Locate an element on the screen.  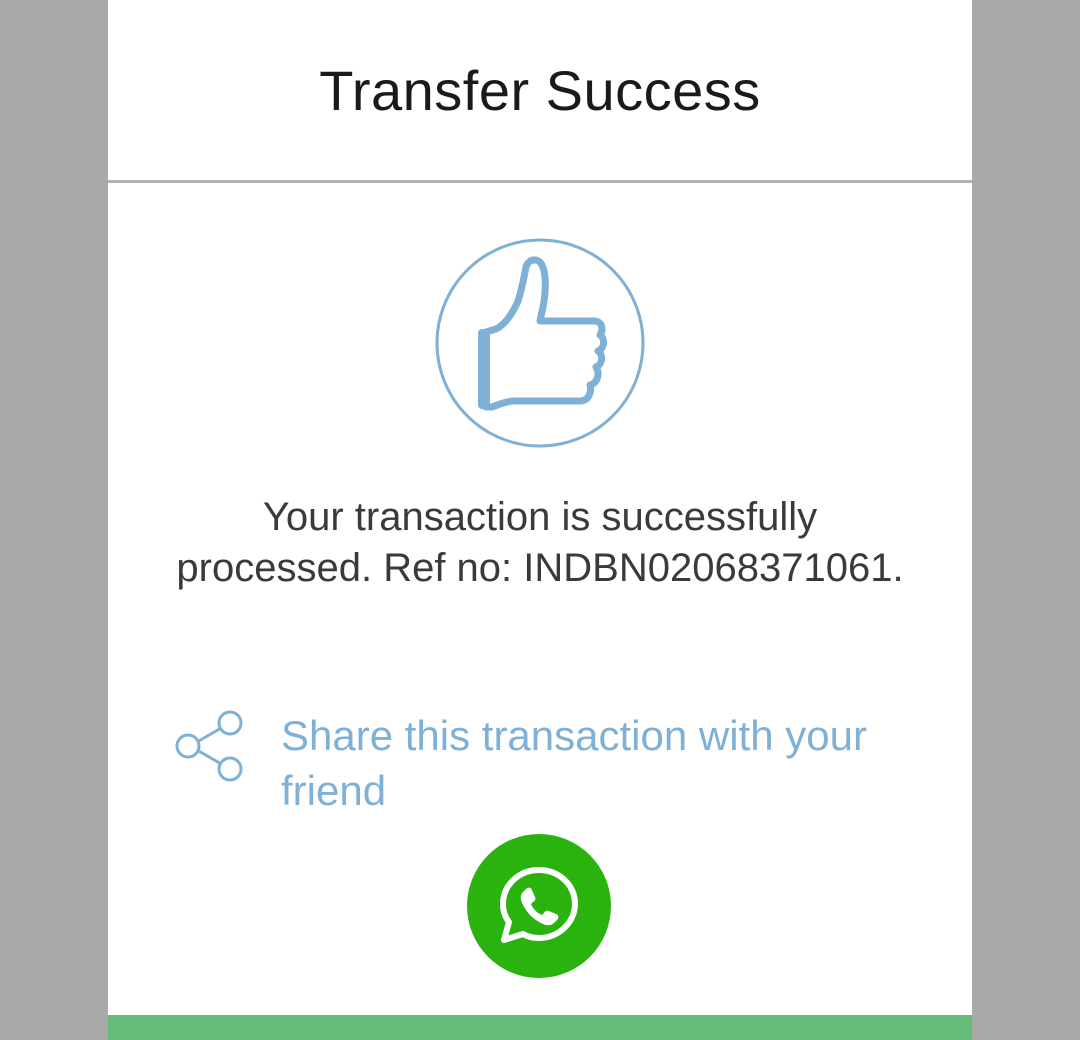
footer-action-bar is located at coordinates (540, 1027).